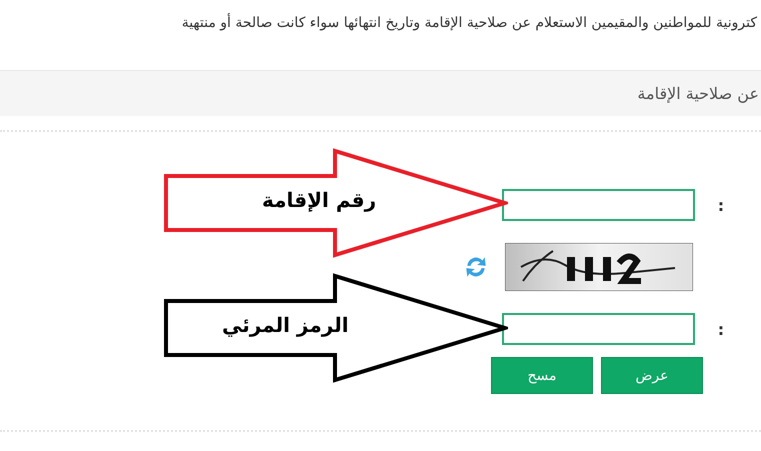  What do you see at coordinates (652, 375) in the screenshot?
I see `form-button: عرض` at bounding box center [652, 375].